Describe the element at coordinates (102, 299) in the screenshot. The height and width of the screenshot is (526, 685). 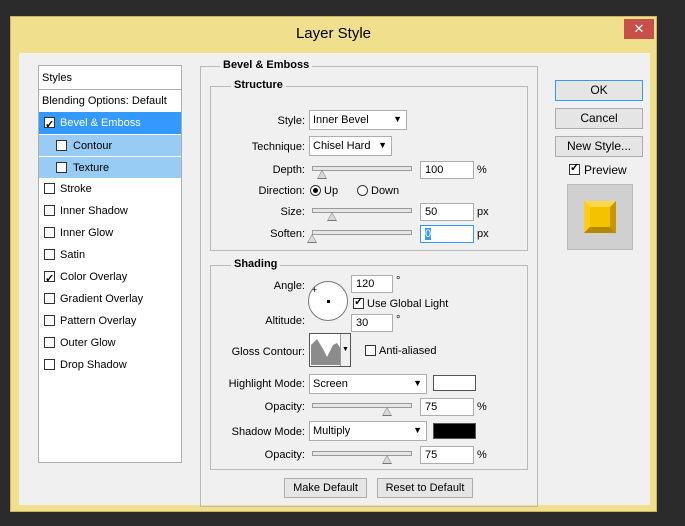
I see `gradient-overlay-label: Gradient Overlay` at that location.